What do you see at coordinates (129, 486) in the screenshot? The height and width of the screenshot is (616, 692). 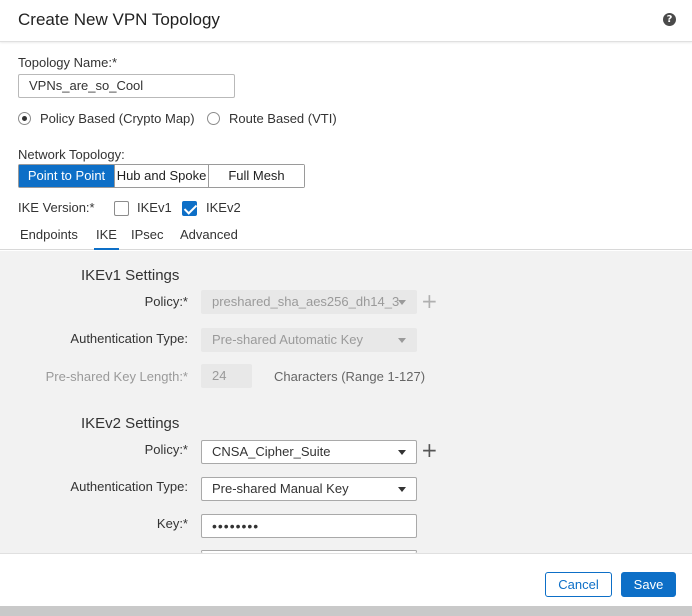 I see `ikev2-auth-type-label: Authentication Type:` at bounding box center [129, 486].